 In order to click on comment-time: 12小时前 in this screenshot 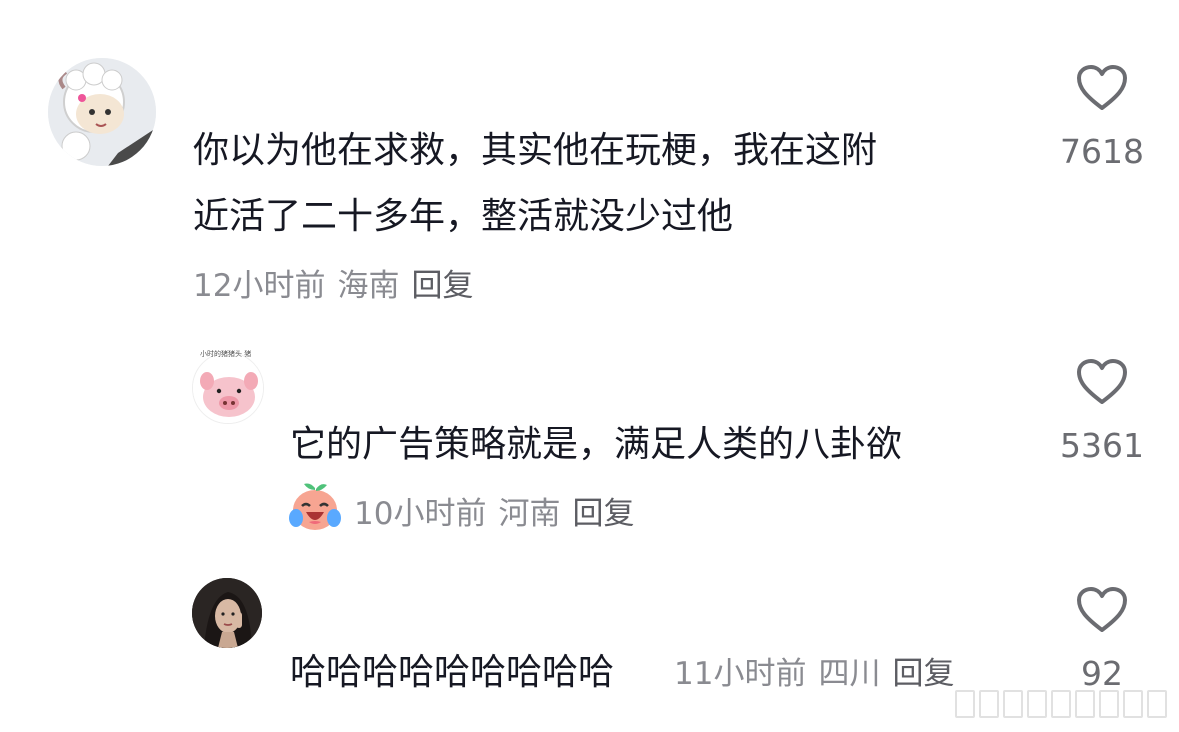, I will do `click(259, 286)`.